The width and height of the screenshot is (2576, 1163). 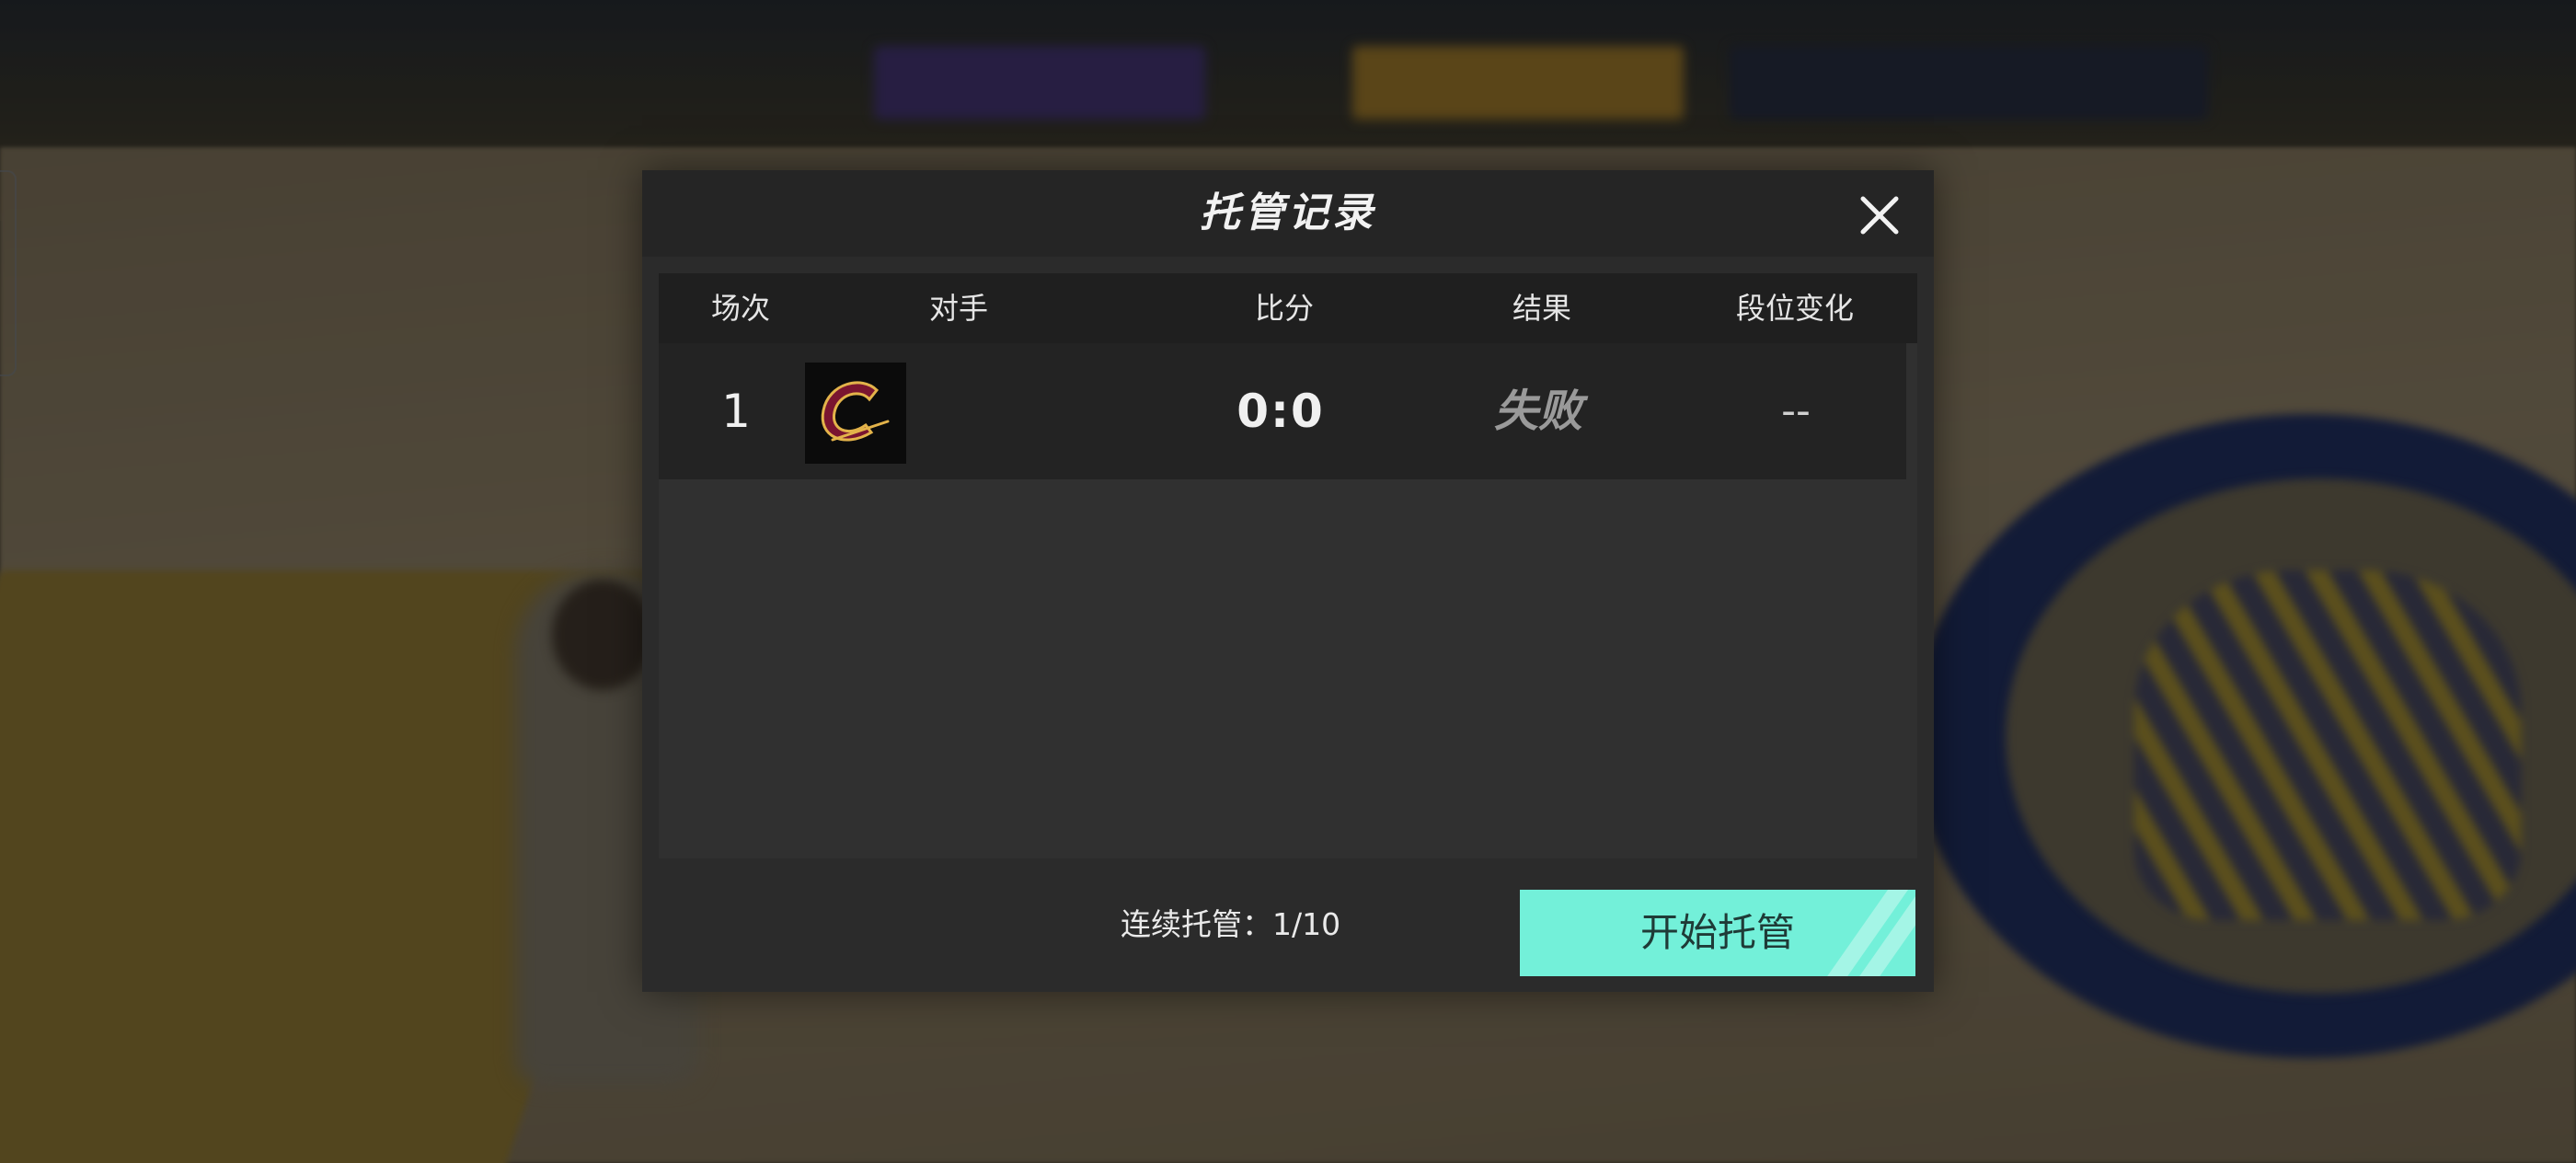 I want to click on match-result: 失败, so click(x=1538, y=412).